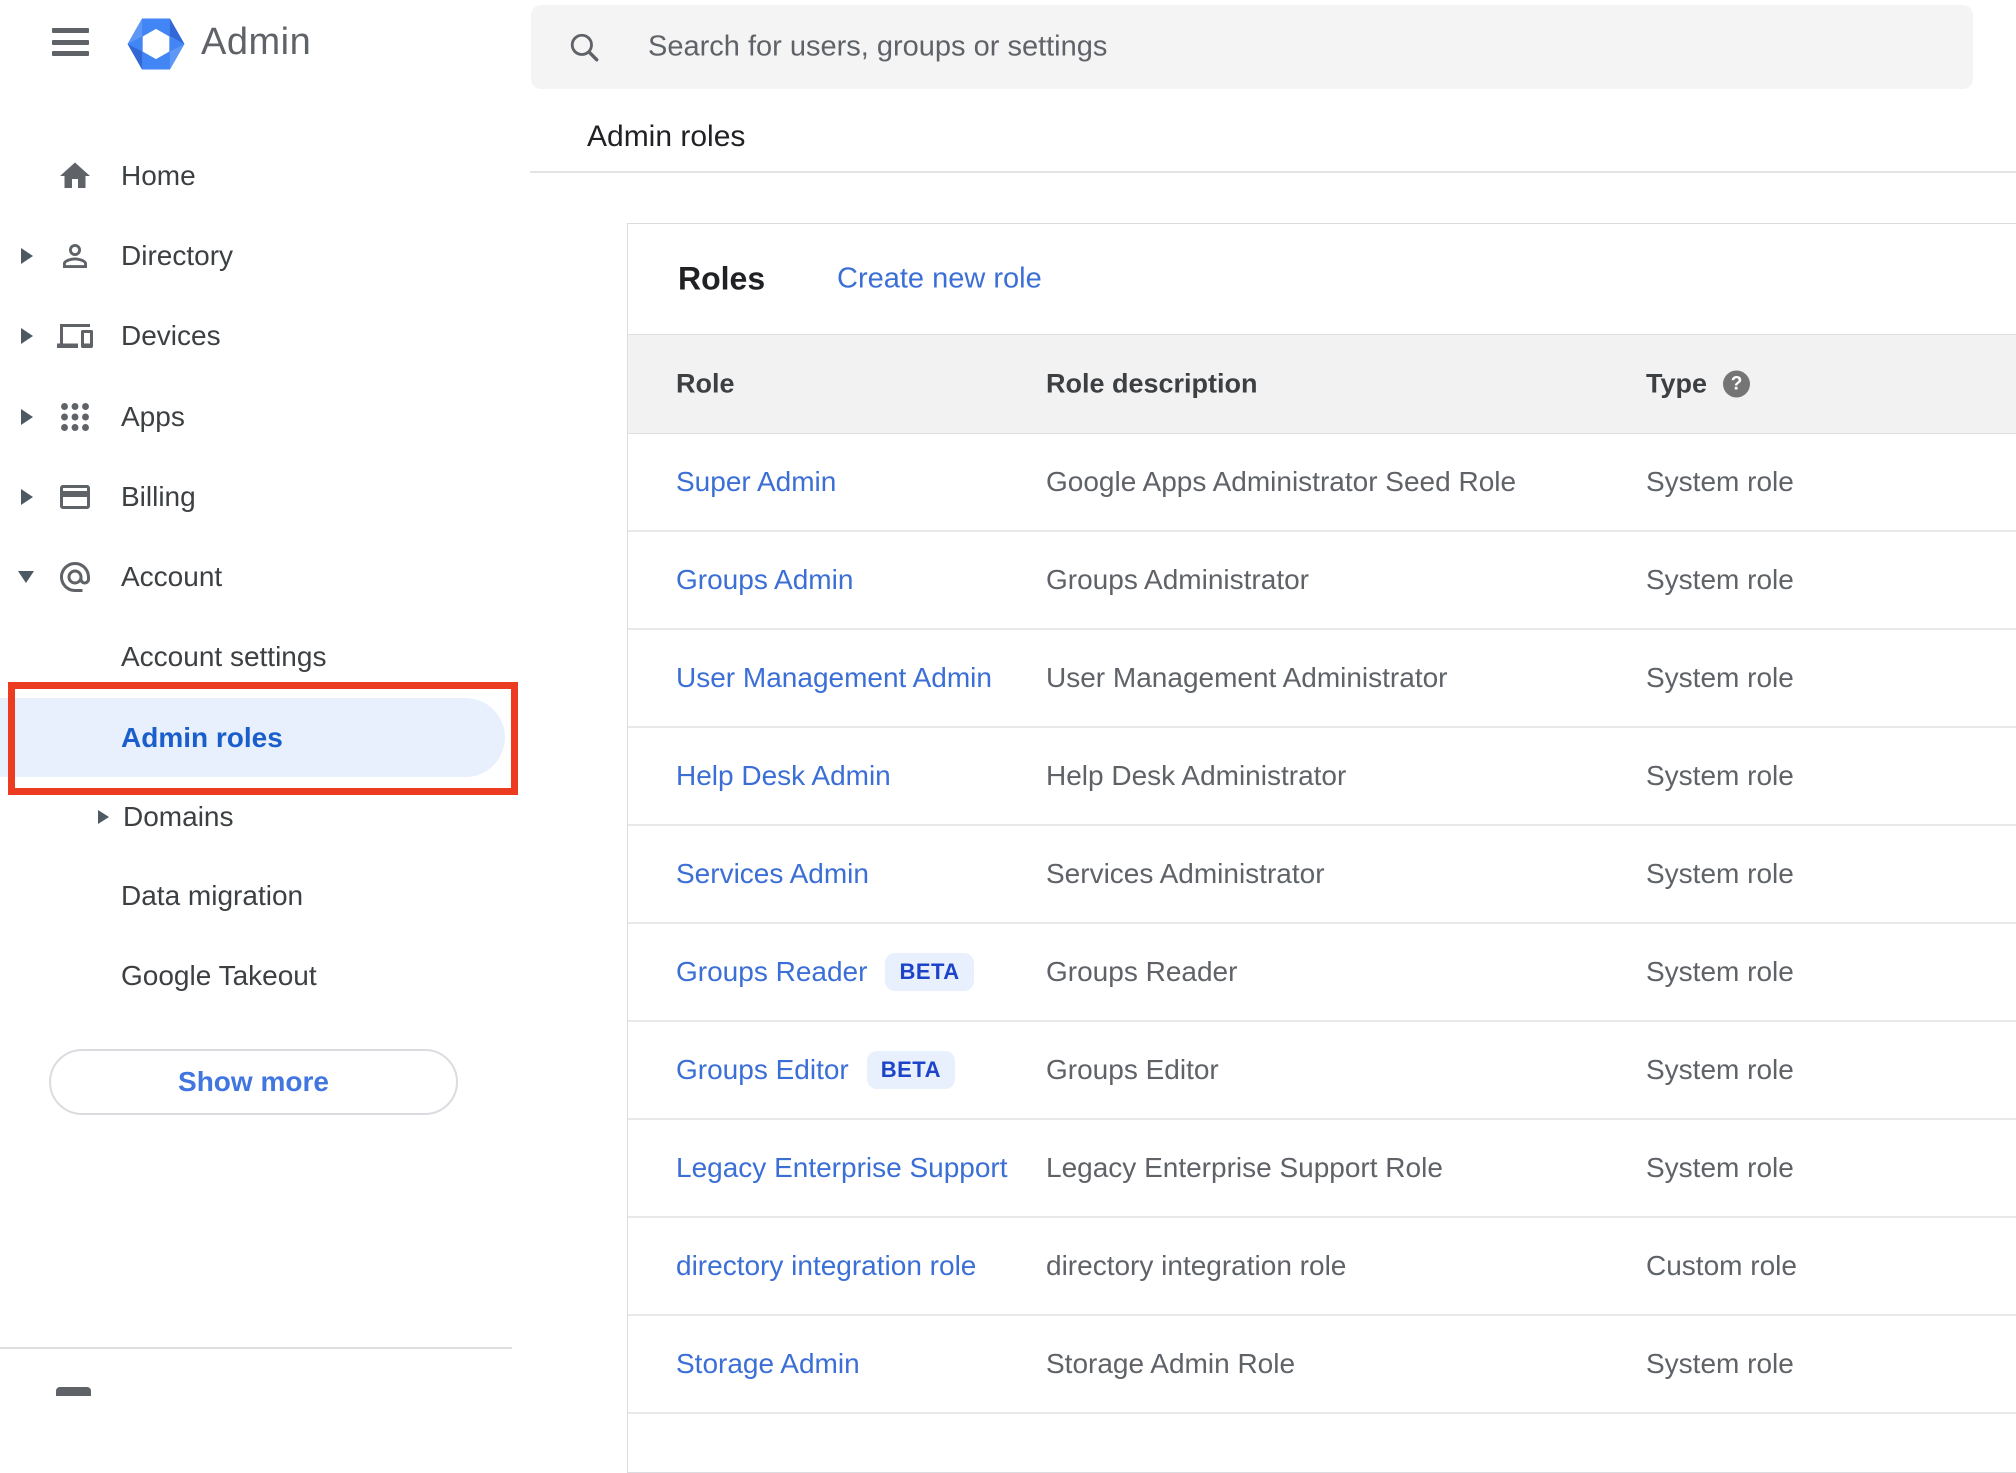 The width and height of the screenshot is (2016, 1473). What do you see at coordinates (1698, 384) in the screenshot?
I see `column-header-type: Type ?` at bounding box center [1698, 384].